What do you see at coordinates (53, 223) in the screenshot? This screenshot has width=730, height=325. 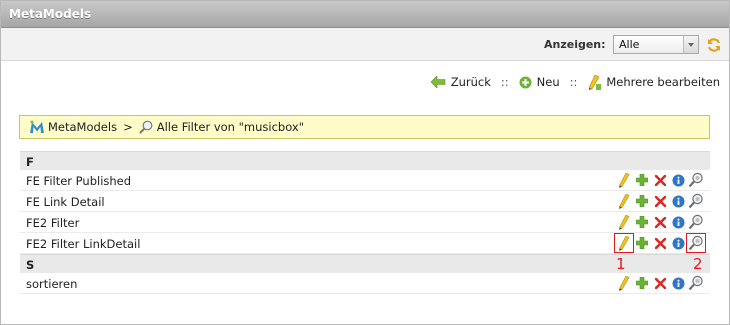 I see `filter-name: FE2 Filter` at bounding box center [53, 223].